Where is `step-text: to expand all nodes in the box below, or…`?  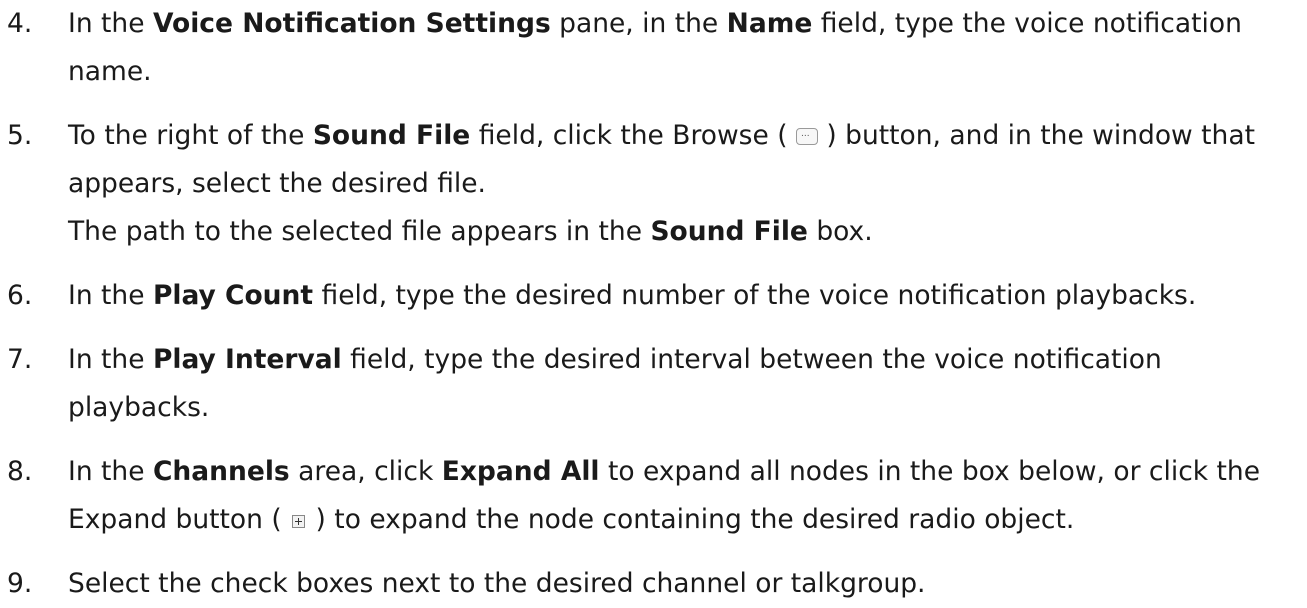 step-text: to expand all nodes in the box below, or… is located at coordinates (930, 471).